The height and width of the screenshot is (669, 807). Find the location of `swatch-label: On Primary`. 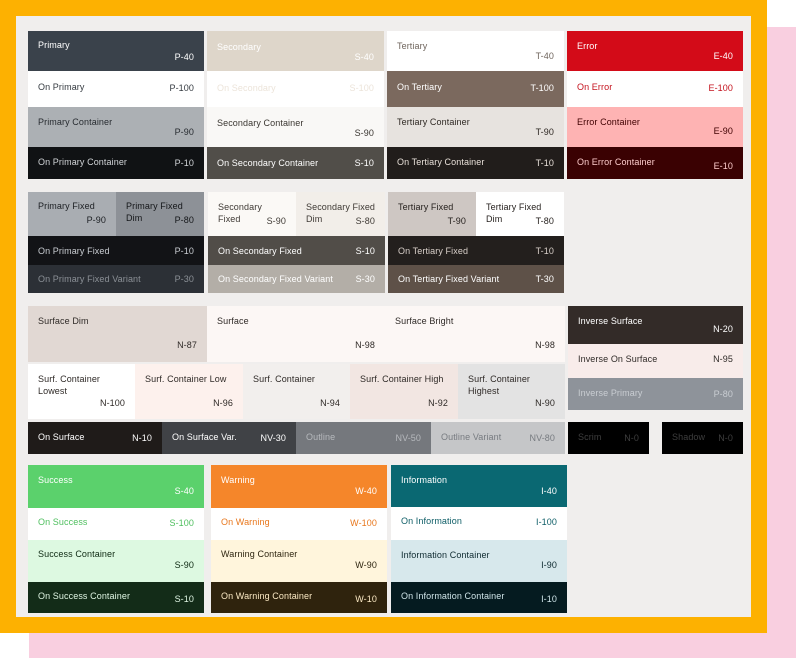

swatch-label: On Primary is located at coordinates (61, 87).